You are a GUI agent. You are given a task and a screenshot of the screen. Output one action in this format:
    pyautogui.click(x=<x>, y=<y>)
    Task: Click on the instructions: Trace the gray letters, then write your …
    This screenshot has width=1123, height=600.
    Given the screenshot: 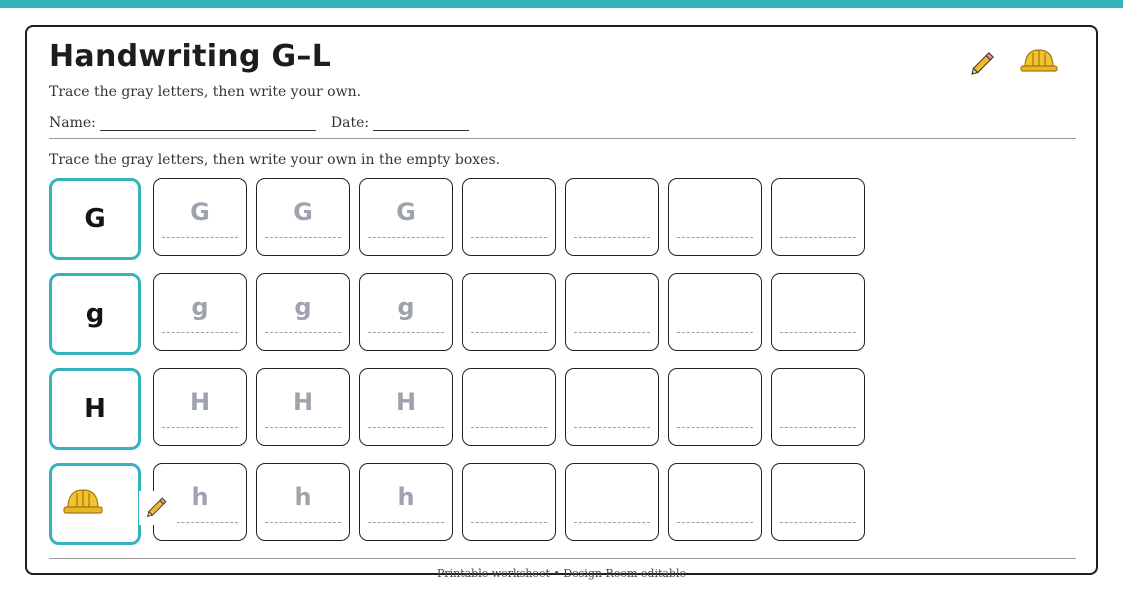 What is the action you would take?
    pyautogui.click(x=275, y=160)
    